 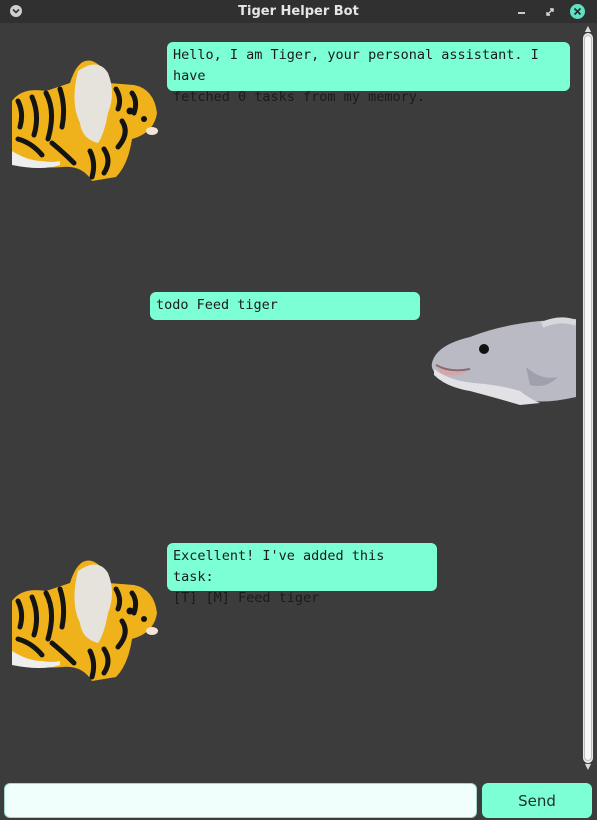 I want to click on maximize-icon, so click(x=550, y=12).